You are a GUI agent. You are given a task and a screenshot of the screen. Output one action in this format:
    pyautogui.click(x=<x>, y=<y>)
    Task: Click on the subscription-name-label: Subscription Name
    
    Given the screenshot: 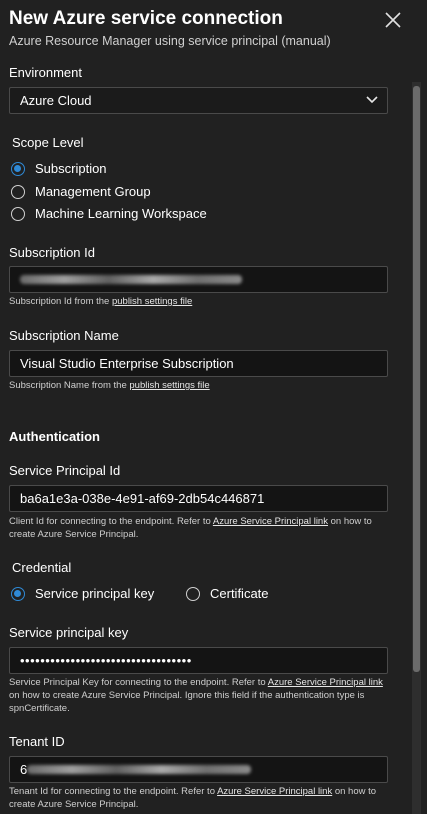 What is the action you would take?
    pyautogui.click(x=64, y=335)
    